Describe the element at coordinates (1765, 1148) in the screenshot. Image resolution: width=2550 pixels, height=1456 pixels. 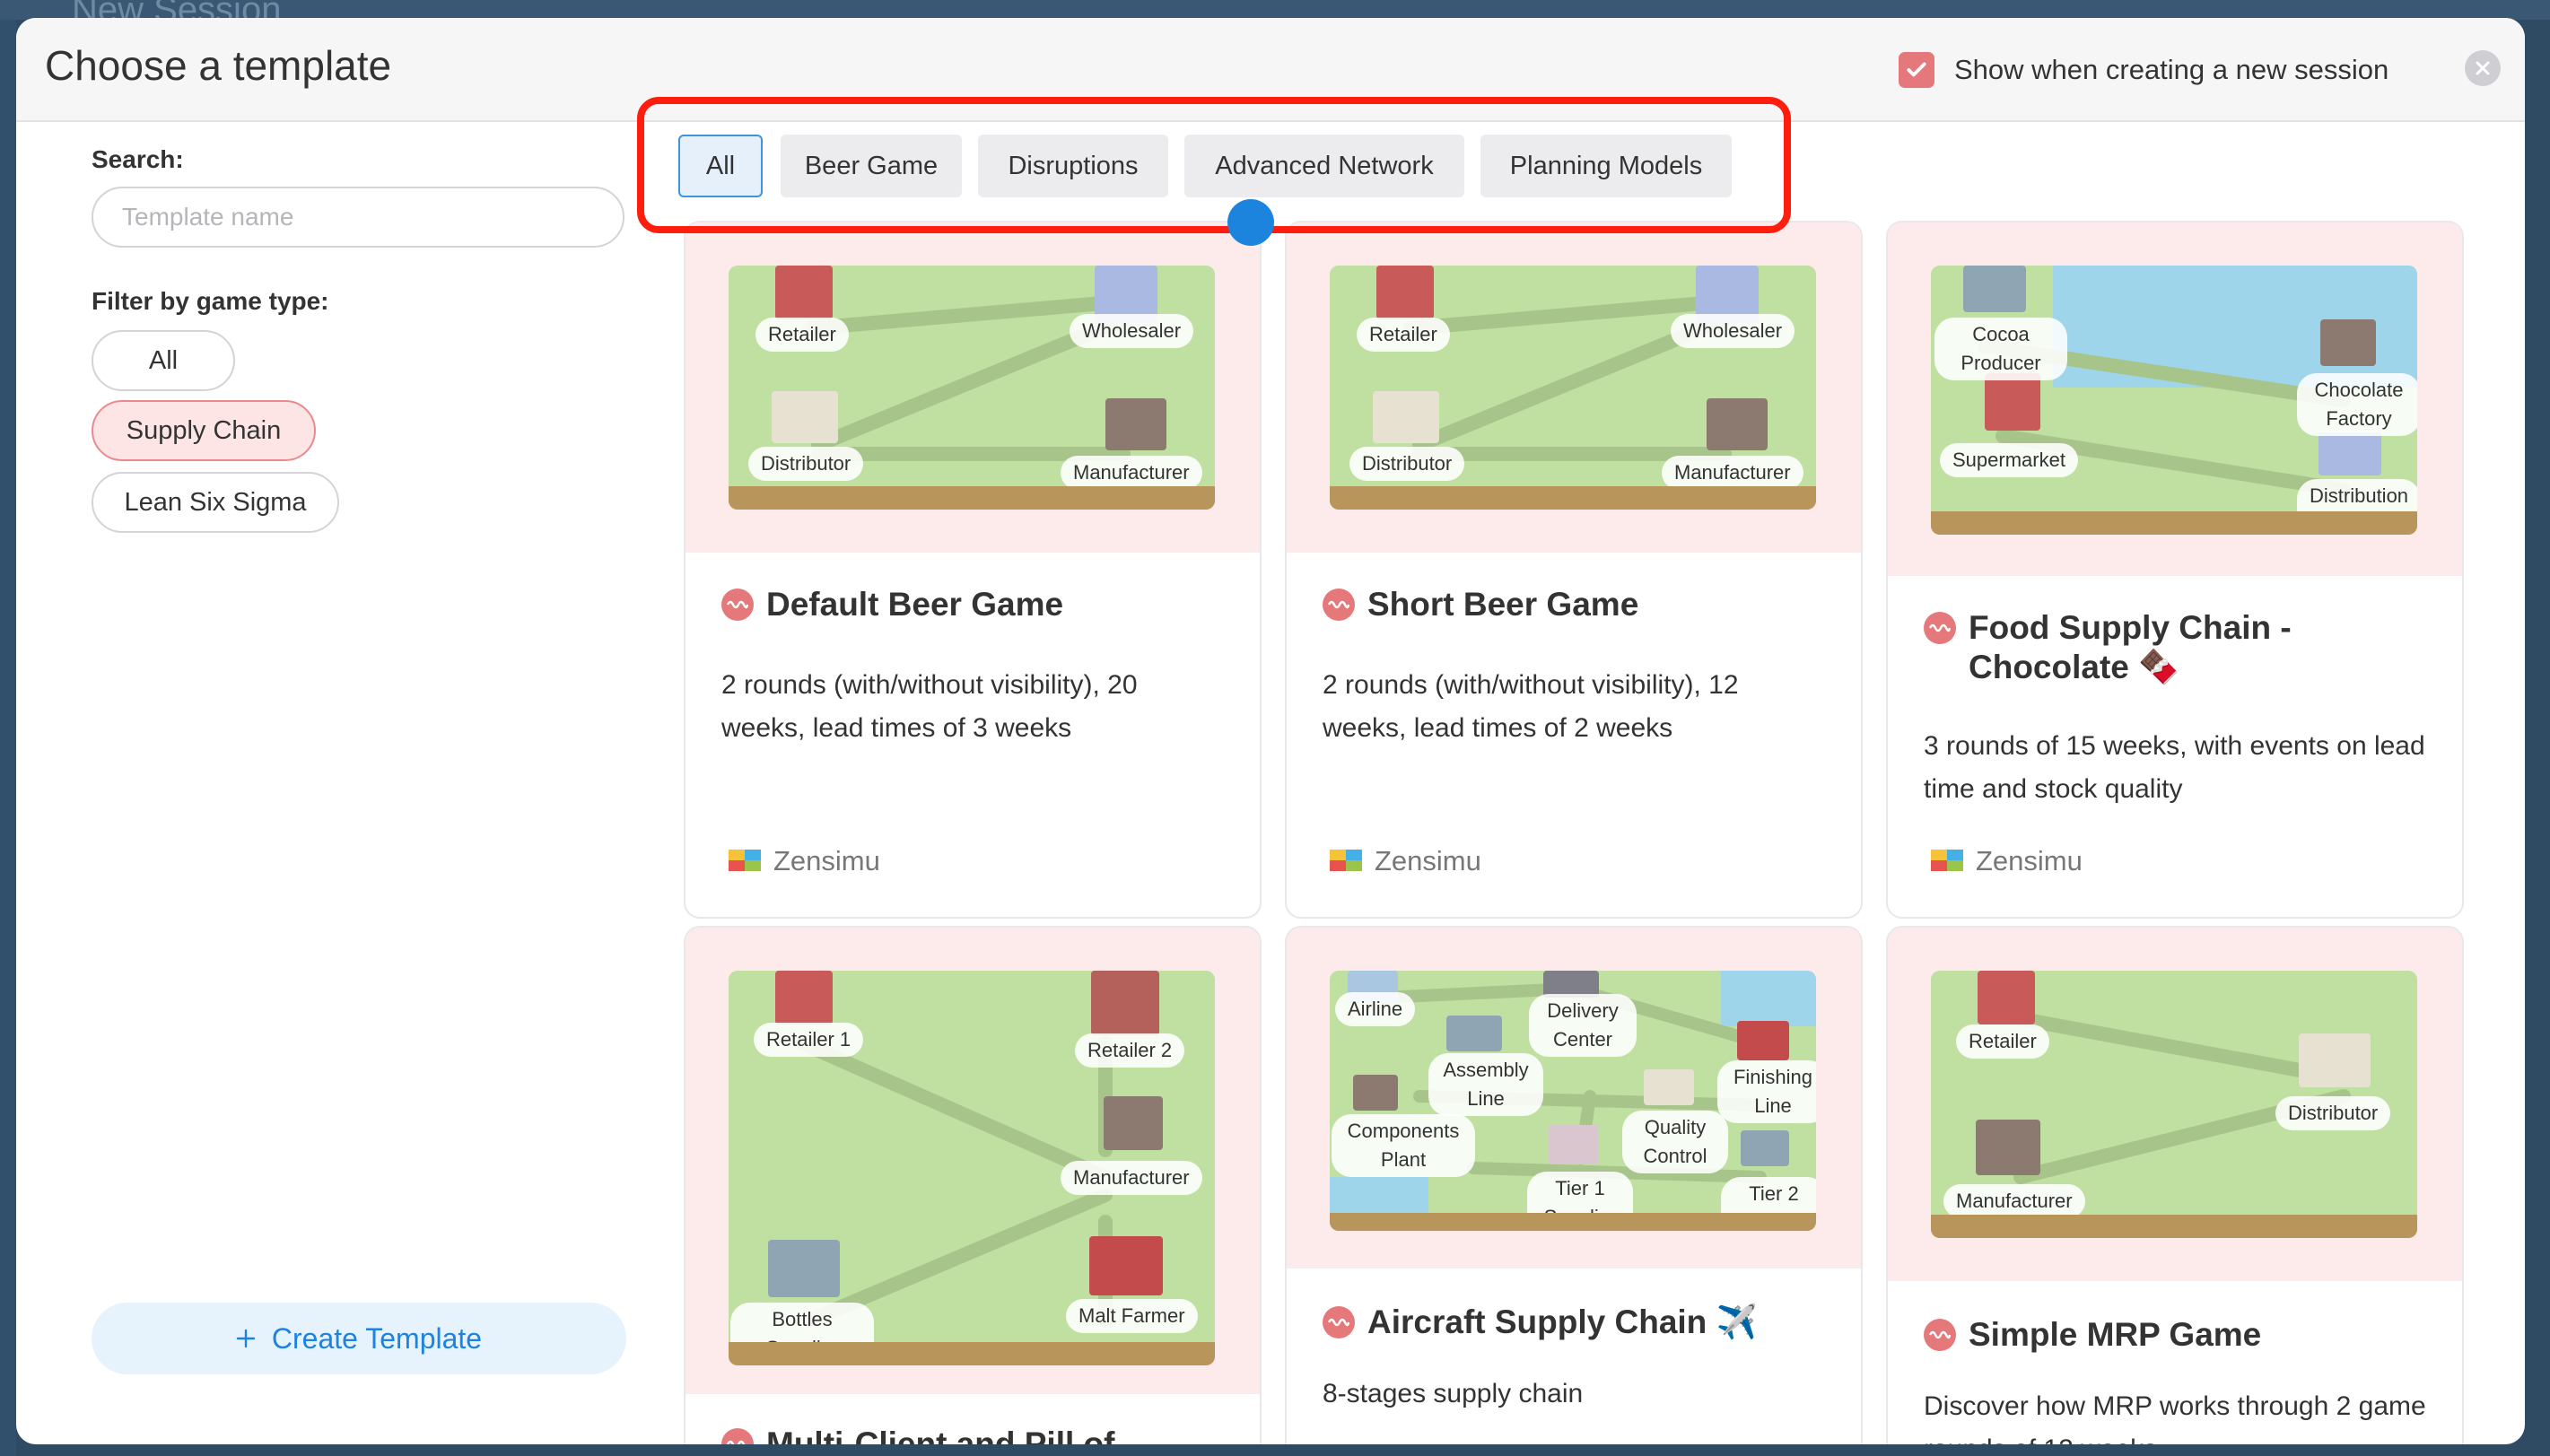
I see `tier-2-supplier-building-icon` at that location.